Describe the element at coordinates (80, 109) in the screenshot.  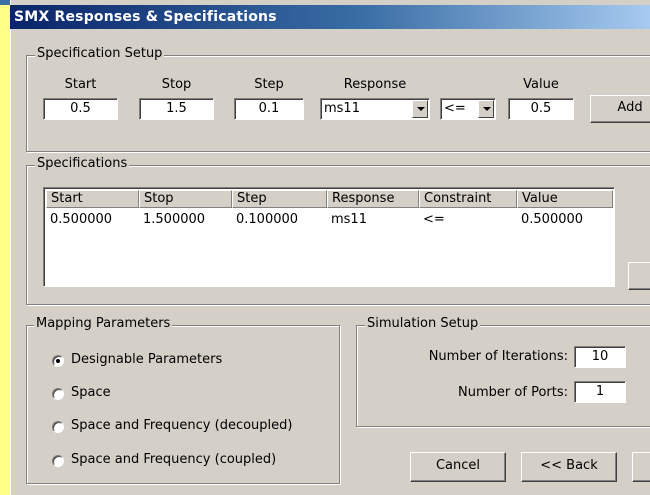
I see `start-input: 0.5` at that location.